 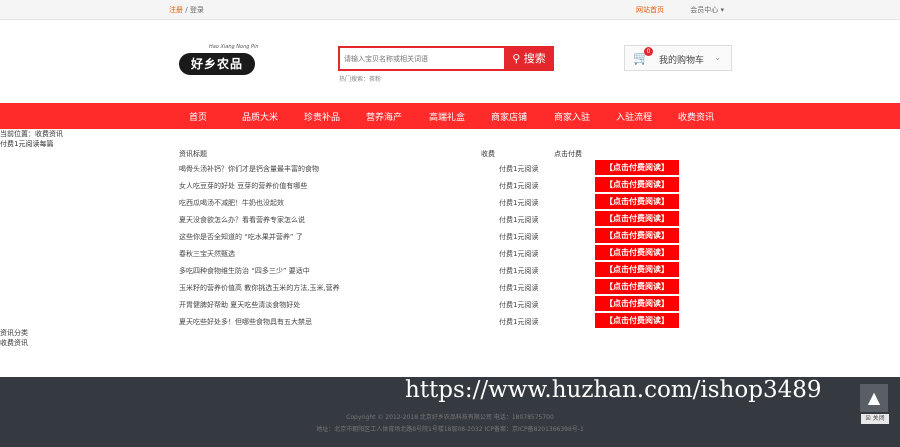 I want to click on header-pay: 点击付费, so click(x=568, y=154).